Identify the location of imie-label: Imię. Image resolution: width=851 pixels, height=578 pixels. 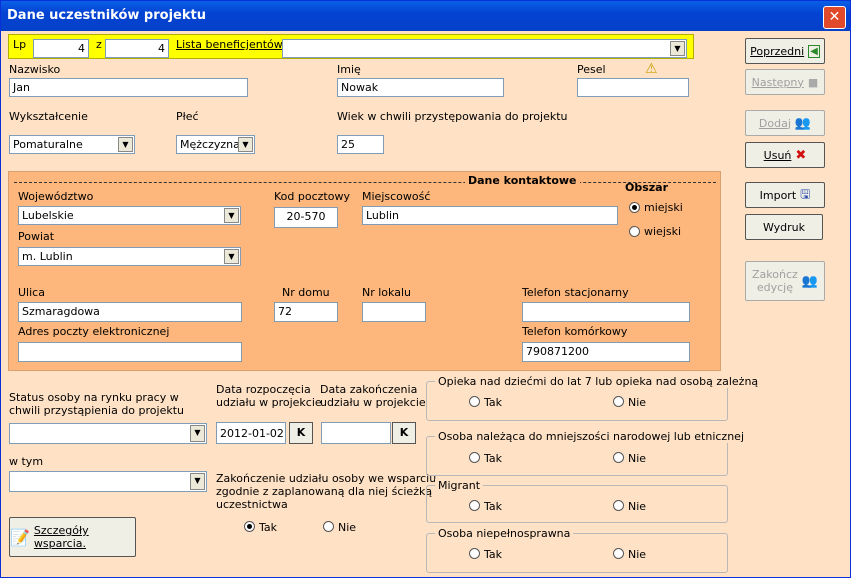
(349, 69).